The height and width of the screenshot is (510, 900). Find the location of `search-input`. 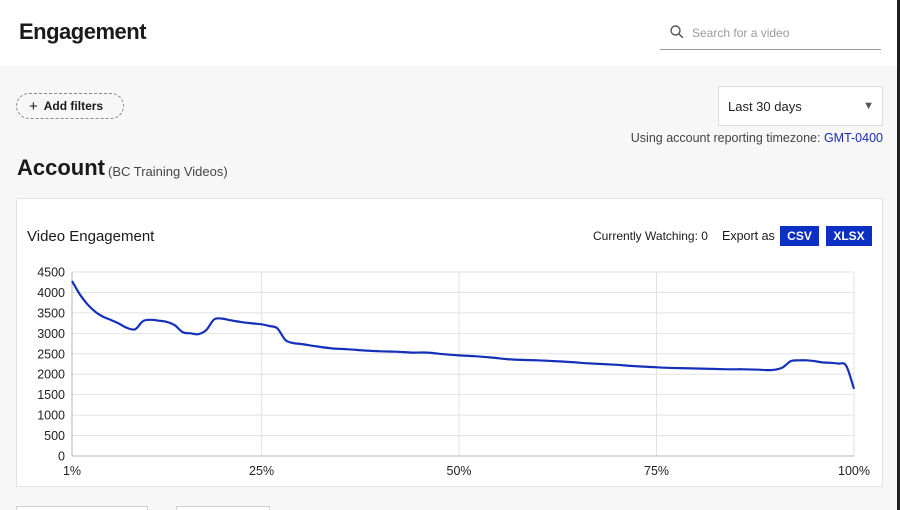

search-input is located at coordinates (782, 33).